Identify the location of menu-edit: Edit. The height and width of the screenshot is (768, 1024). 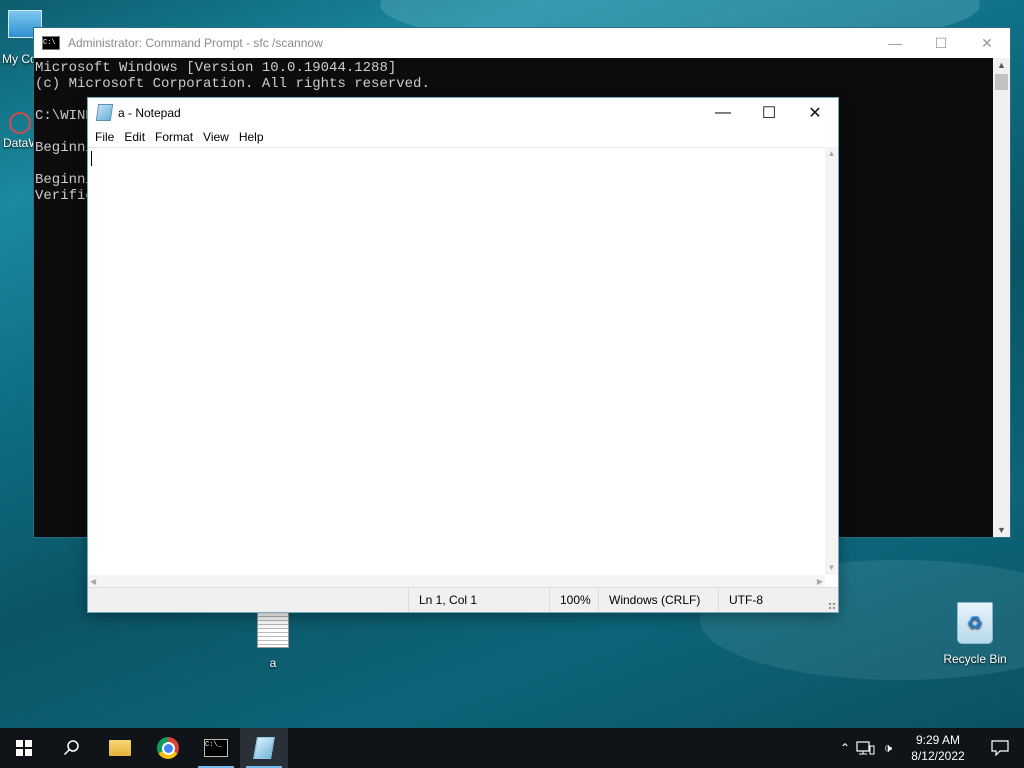
(134, 137).